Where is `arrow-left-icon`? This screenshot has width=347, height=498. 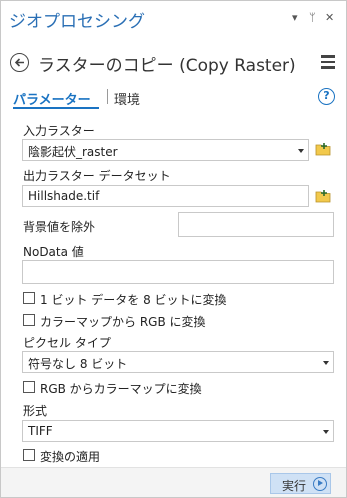
arrow-left-icon is located at coordinates (19, 62).